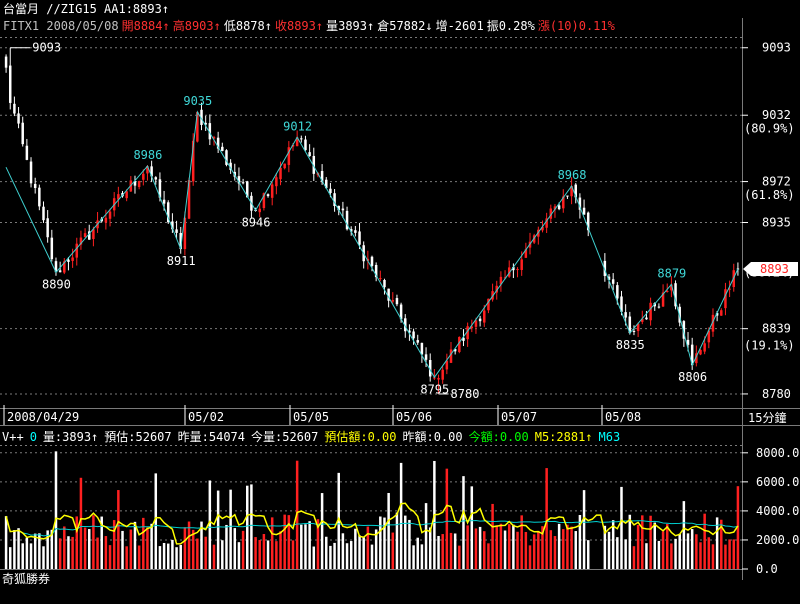  I want to click on volume-tick-label: 4000.0, so click(777, 511).